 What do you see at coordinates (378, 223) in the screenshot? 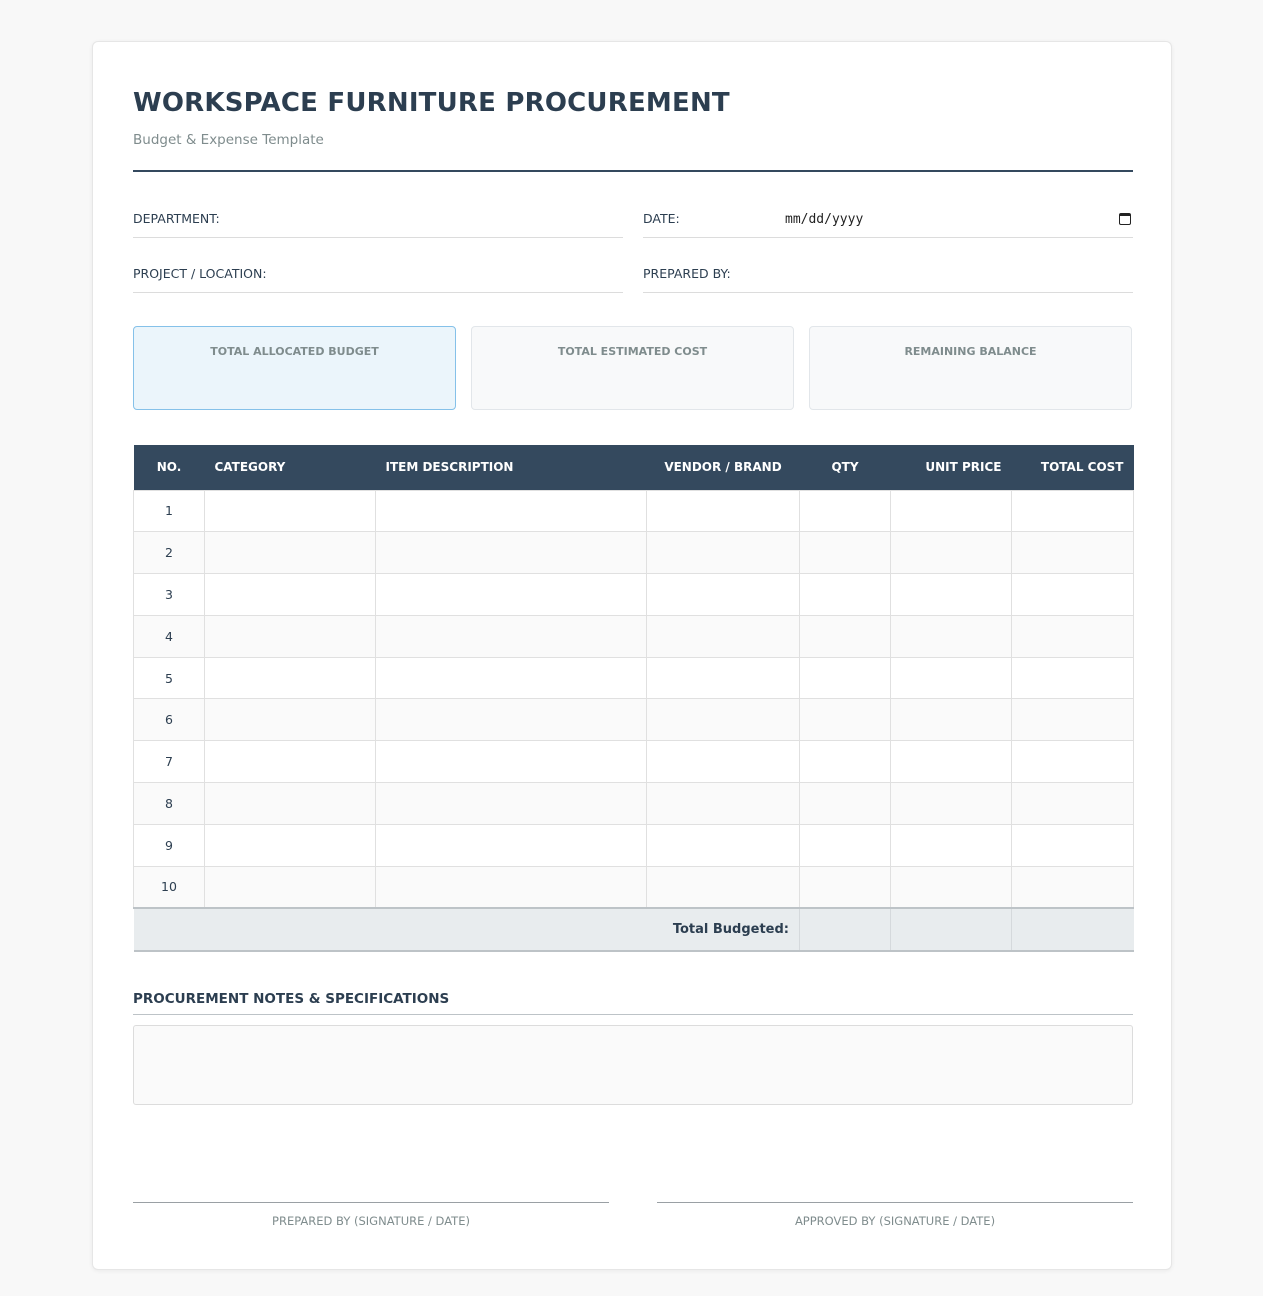
I see `department-field: DEPARTMENT:` at bounding box center [378, 223].